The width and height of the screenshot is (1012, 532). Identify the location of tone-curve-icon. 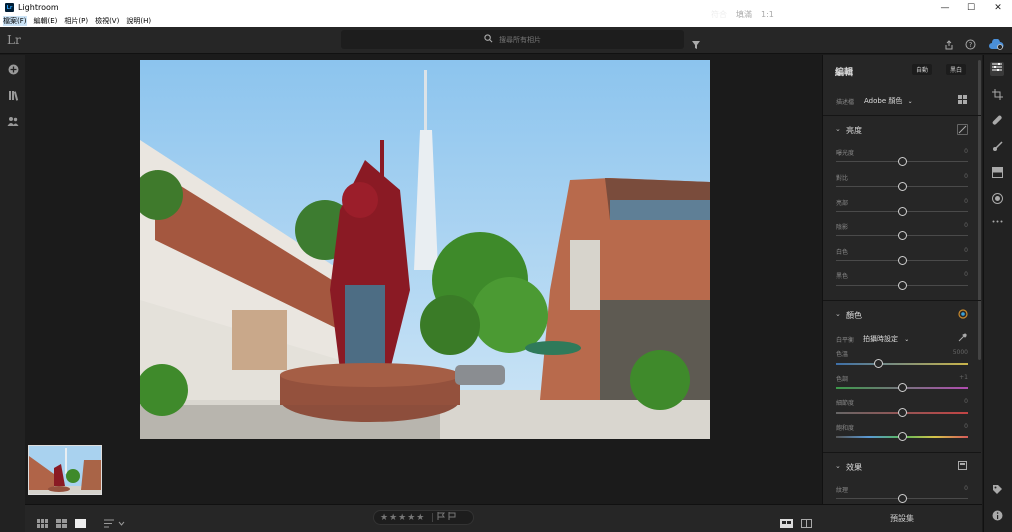
(962, 129).